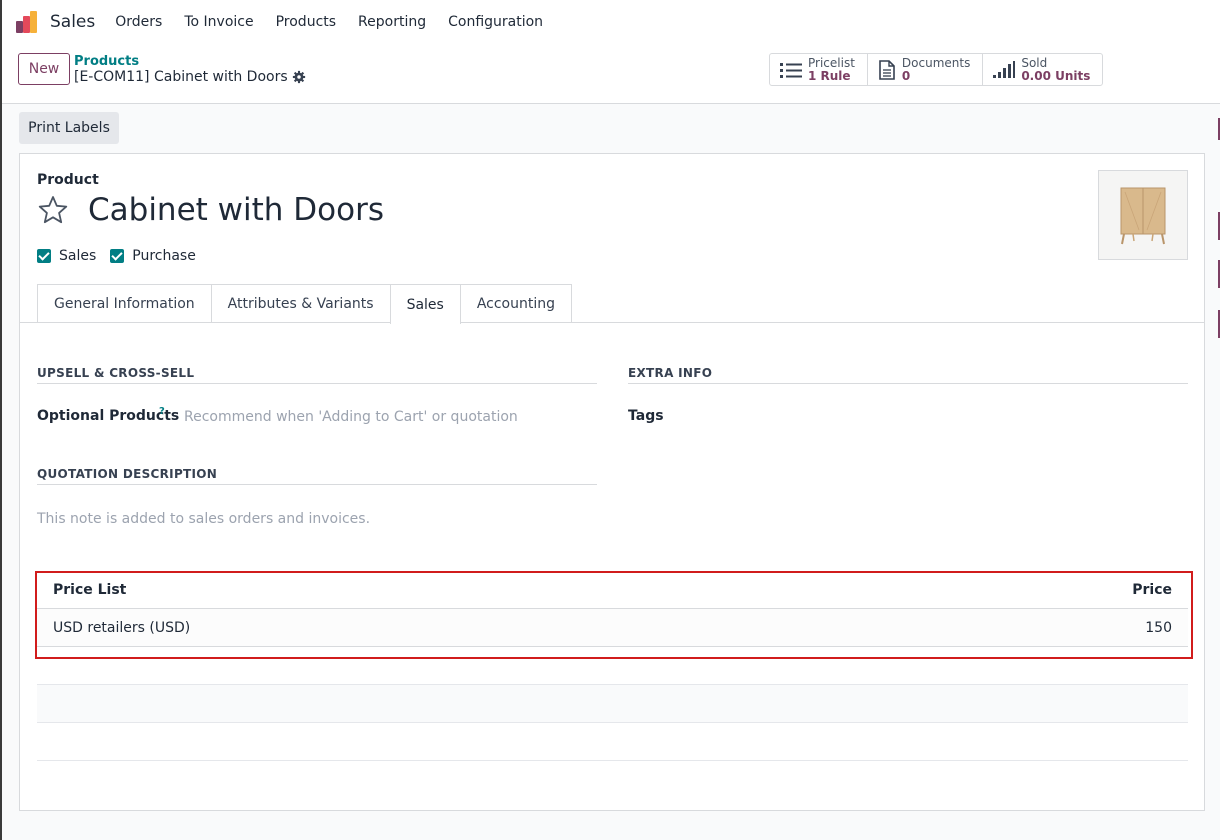 This screenshot has height=840, width=1220. What do you see at coordinates (791, 70) in the screenshot?
I see `list-icon` at bounding box center [791, 70].